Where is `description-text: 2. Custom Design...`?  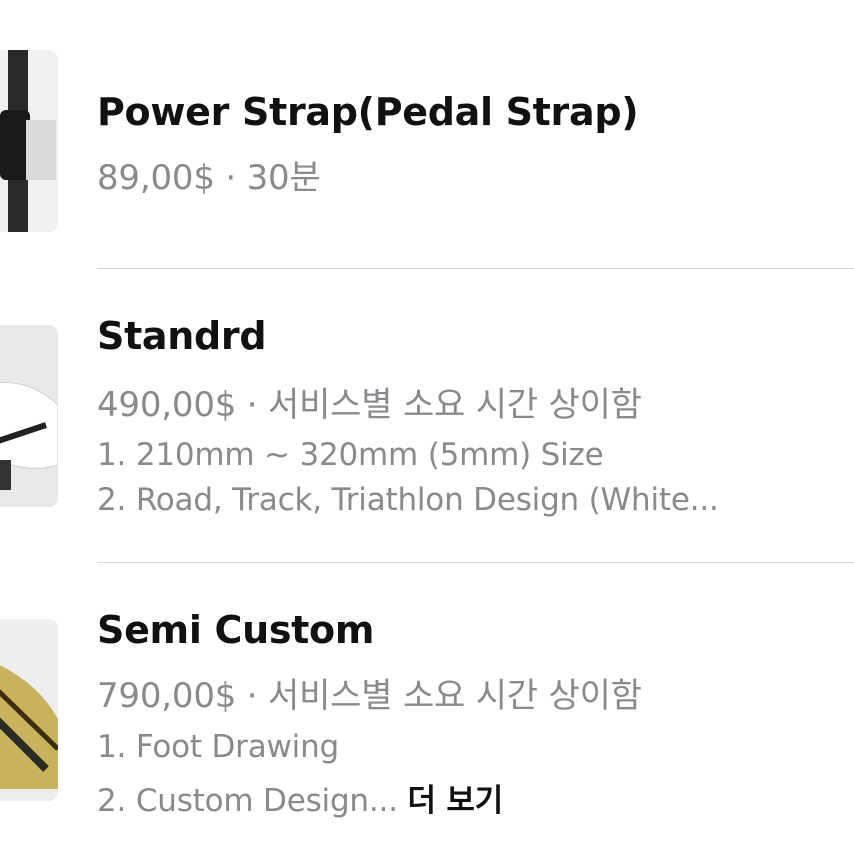 description-text: 2. Custom Design... is located at coordinates (247, 801).